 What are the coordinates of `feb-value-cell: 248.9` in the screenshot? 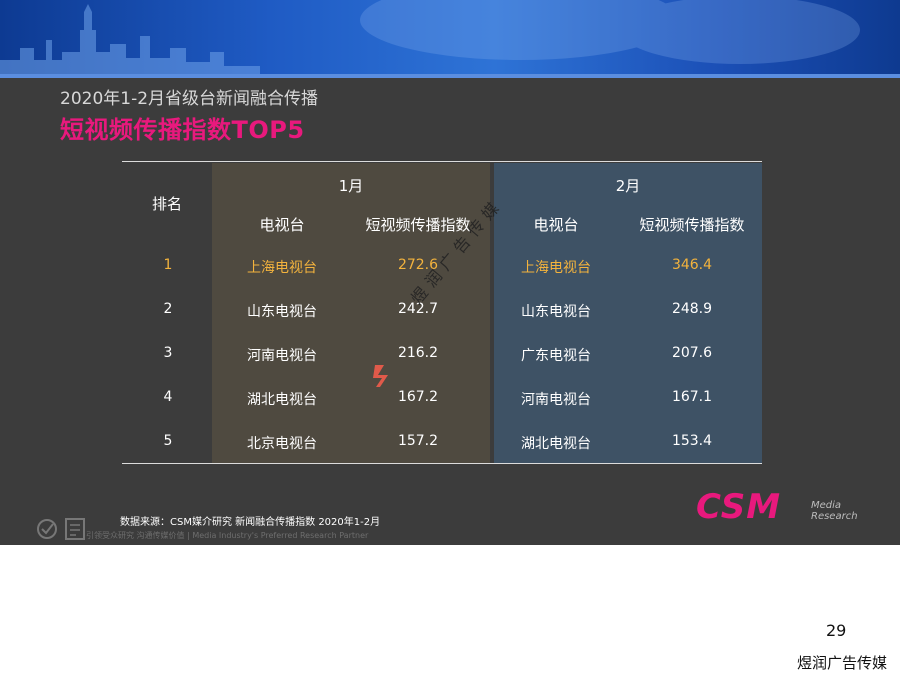 It's located at (692, 309).